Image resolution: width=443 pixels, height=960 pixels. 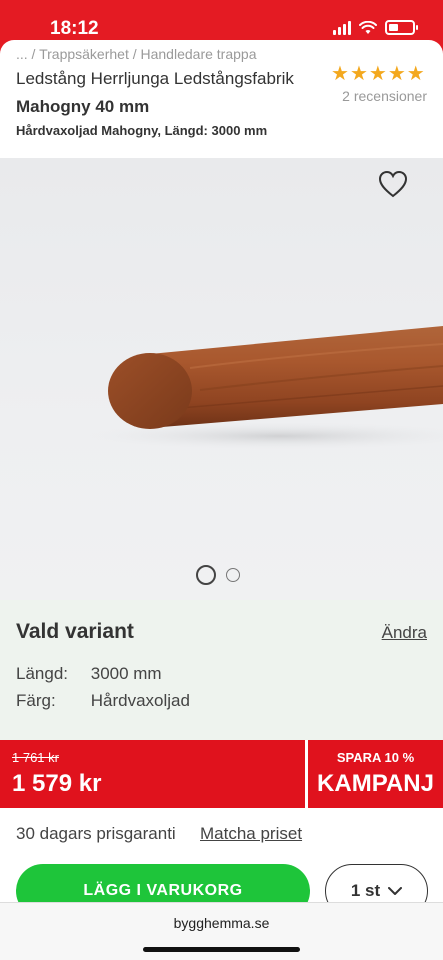 I want to click on variant-color-row: Färg: Hårdvaxoljad, so click(x=103, y=701).